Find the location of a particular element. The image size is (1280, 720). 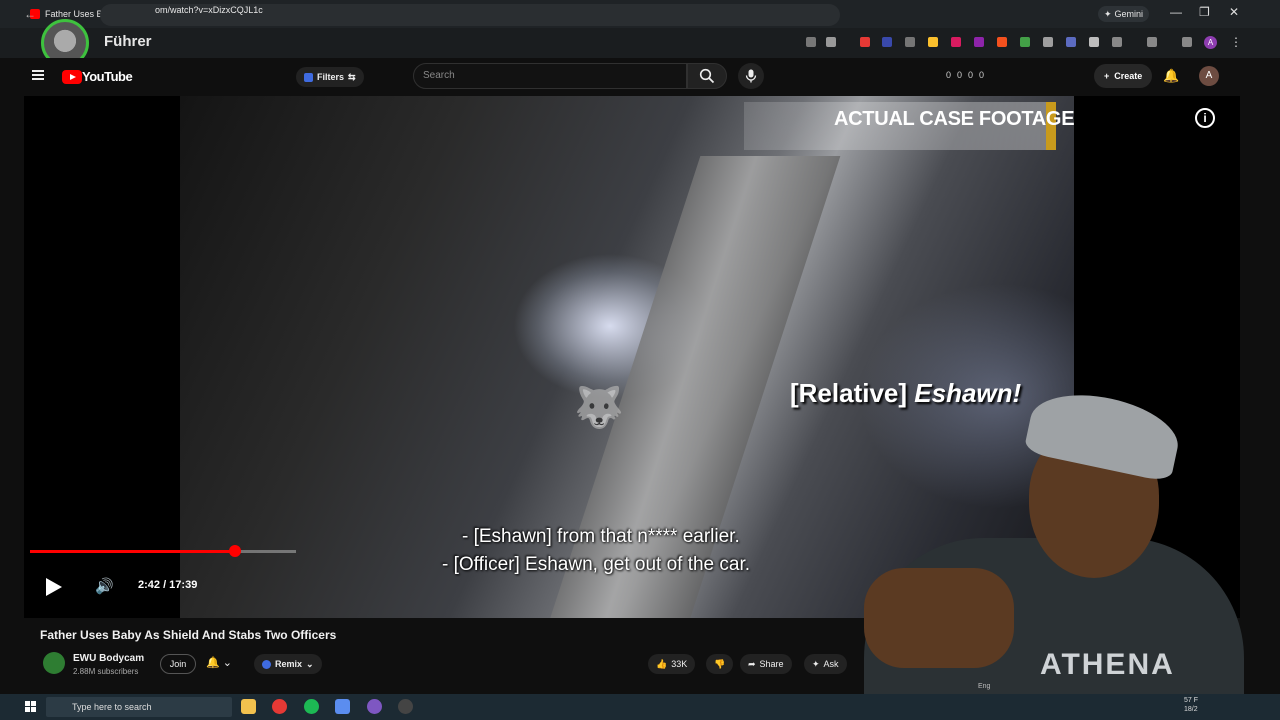

extension-counters: 0 0 0 0 is located at coordinates (965, 75).